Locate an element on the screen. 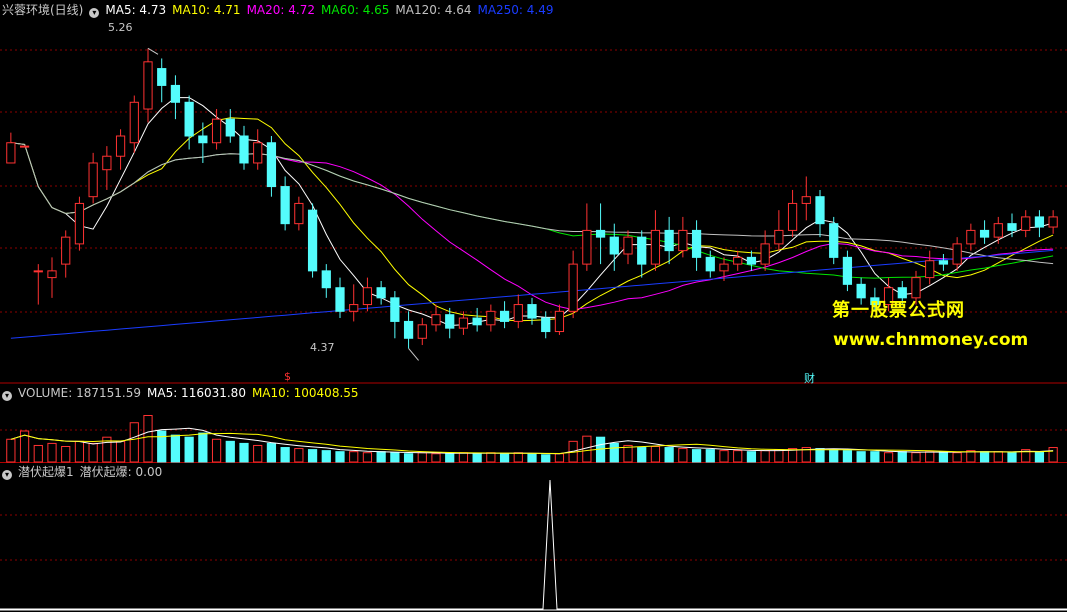 The image size is (1067, 612). indicator-header: ▾ 潜伏起爆1 潜伏起爆: 0.00 is located at coordinates (85, 472).